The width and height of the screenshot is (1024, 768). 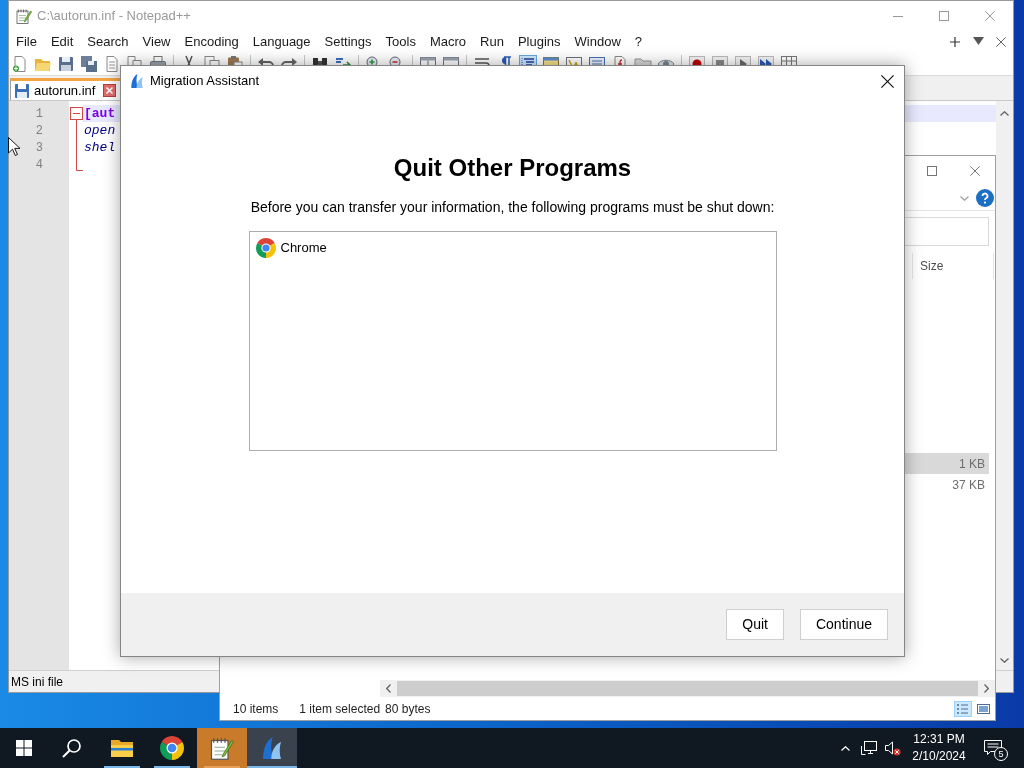 I want to click on search-field, so click(x=947, y=231).